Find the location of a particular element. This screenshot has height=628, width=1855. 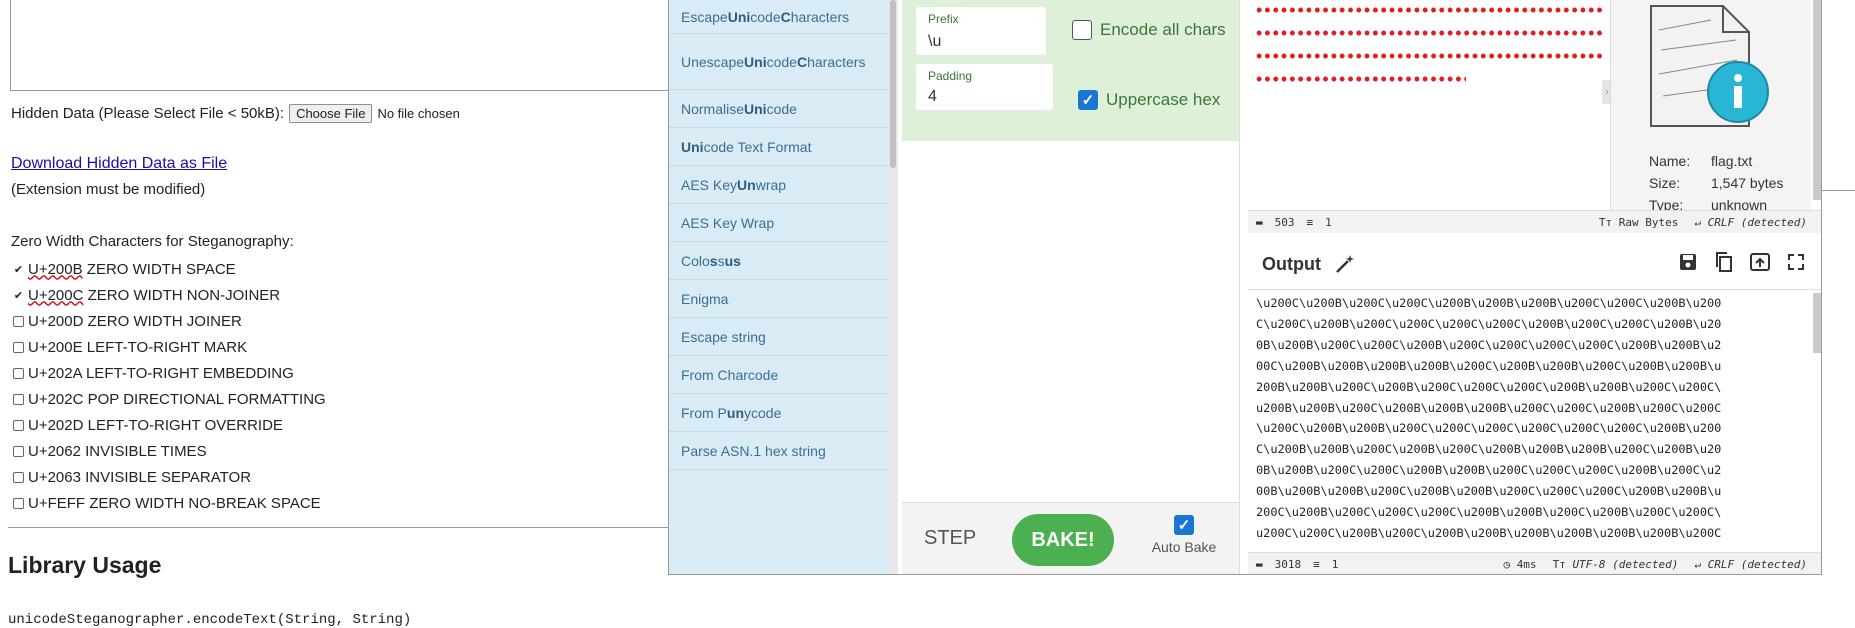

operations-scrollbar is located at coordinates (893, 287).